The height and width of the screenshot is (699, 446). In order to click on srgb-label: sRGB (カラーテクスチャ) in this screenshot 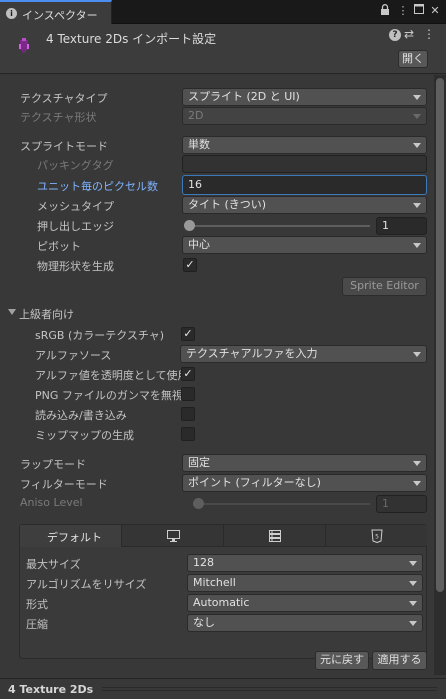, I will do `click(100, 335)`.